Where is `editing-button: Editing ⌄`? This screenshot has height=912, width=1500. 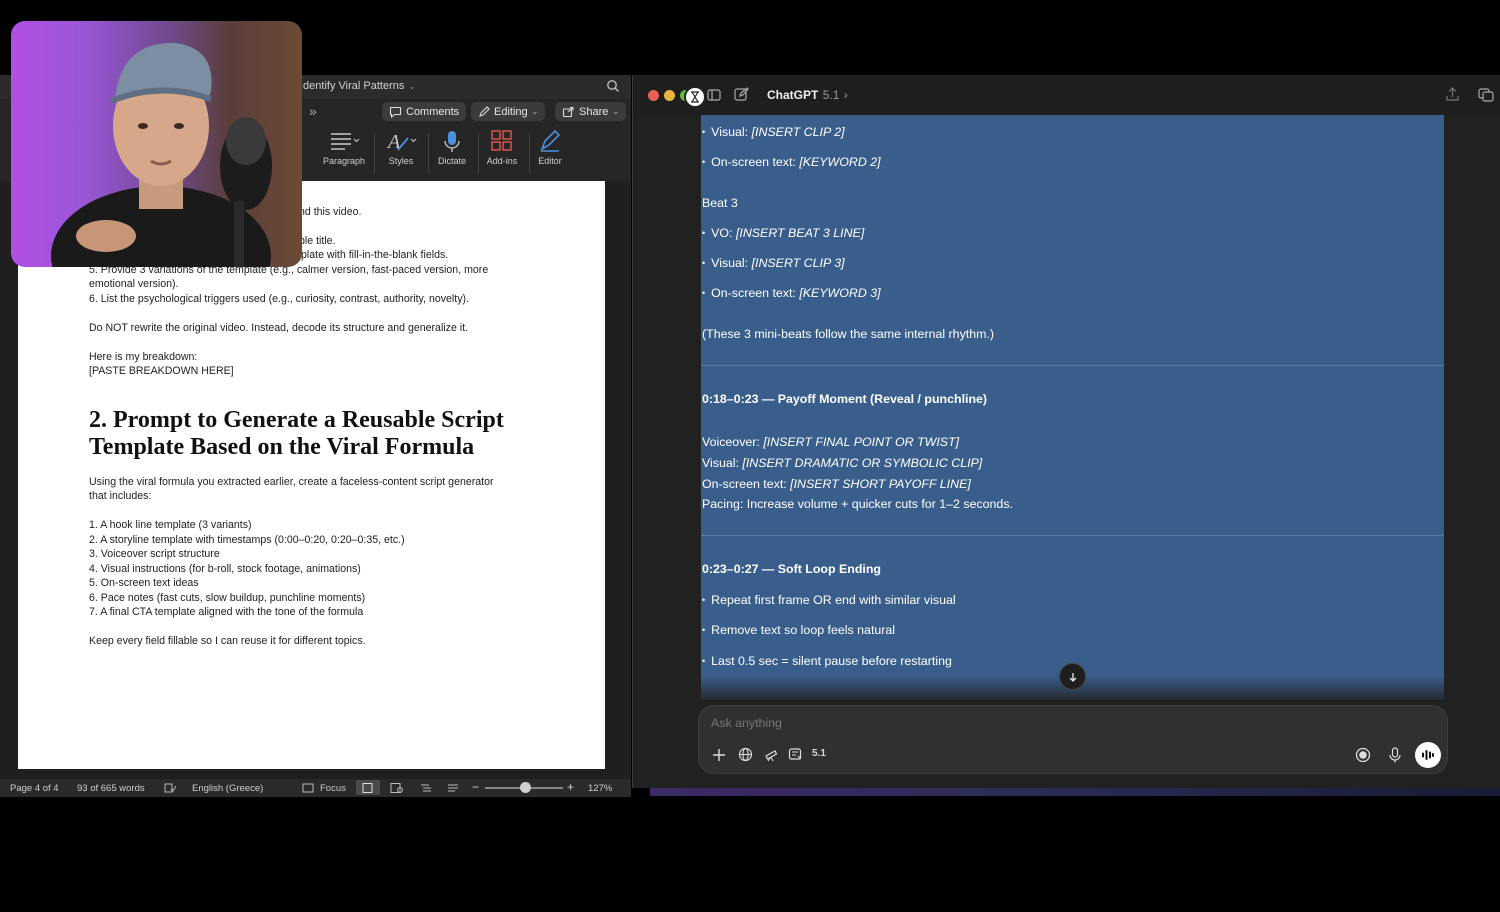 editing-button: Editing ⌄ is located at coordinates (508, 111).